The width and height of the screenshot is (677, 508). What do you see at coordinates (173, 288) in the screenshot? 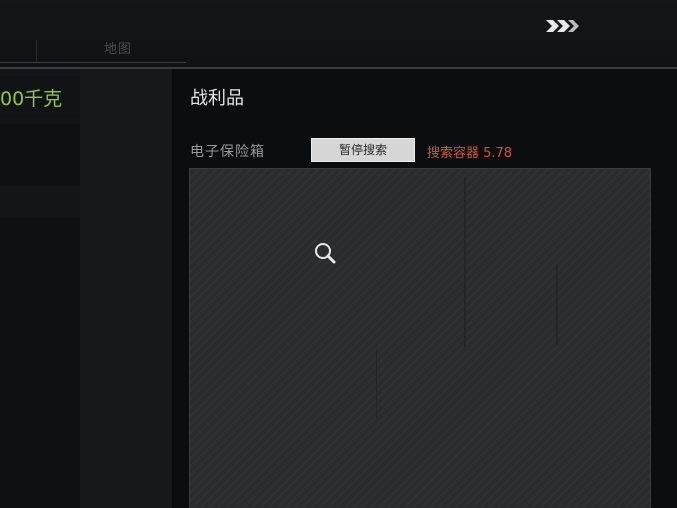
I see `panel-divider` at bounding box center [173, 288].